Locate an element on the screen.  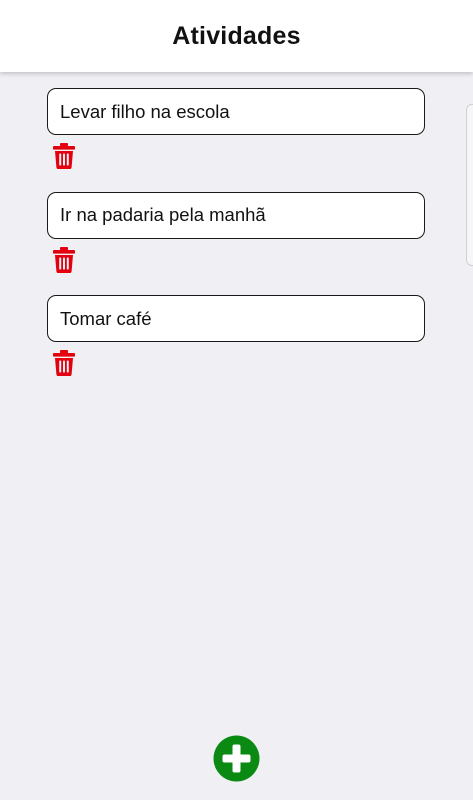
plus-circle-icon is located at coordinates (236, 758).